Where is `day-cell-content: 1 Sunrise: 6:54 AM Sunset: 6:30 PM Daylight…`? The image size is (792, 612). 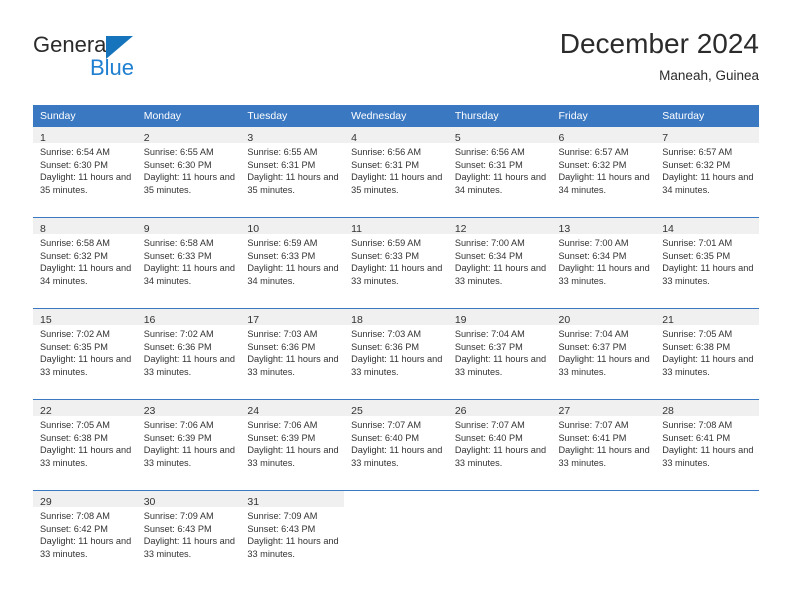 day-cell-content: 1 Sunrise: 6:54 AM Sunset: 6:30 PM Daylight… is located at coordinates (85, 172).